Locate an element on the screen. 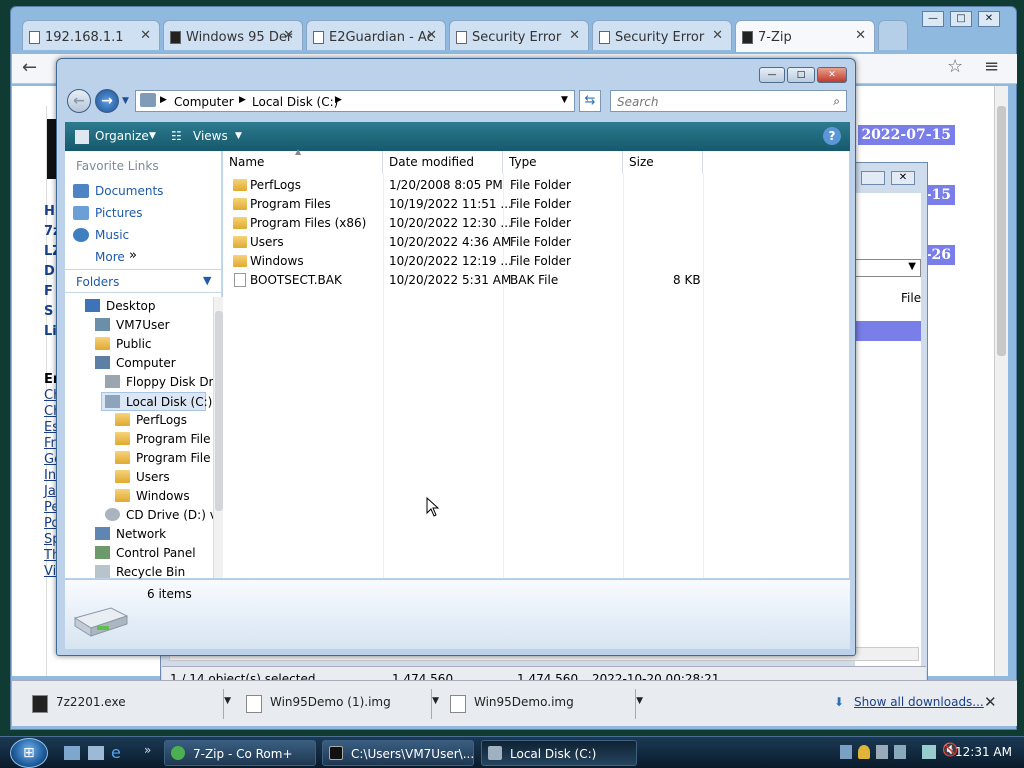  tree-scrollbar is located at coordinates (218, 437).